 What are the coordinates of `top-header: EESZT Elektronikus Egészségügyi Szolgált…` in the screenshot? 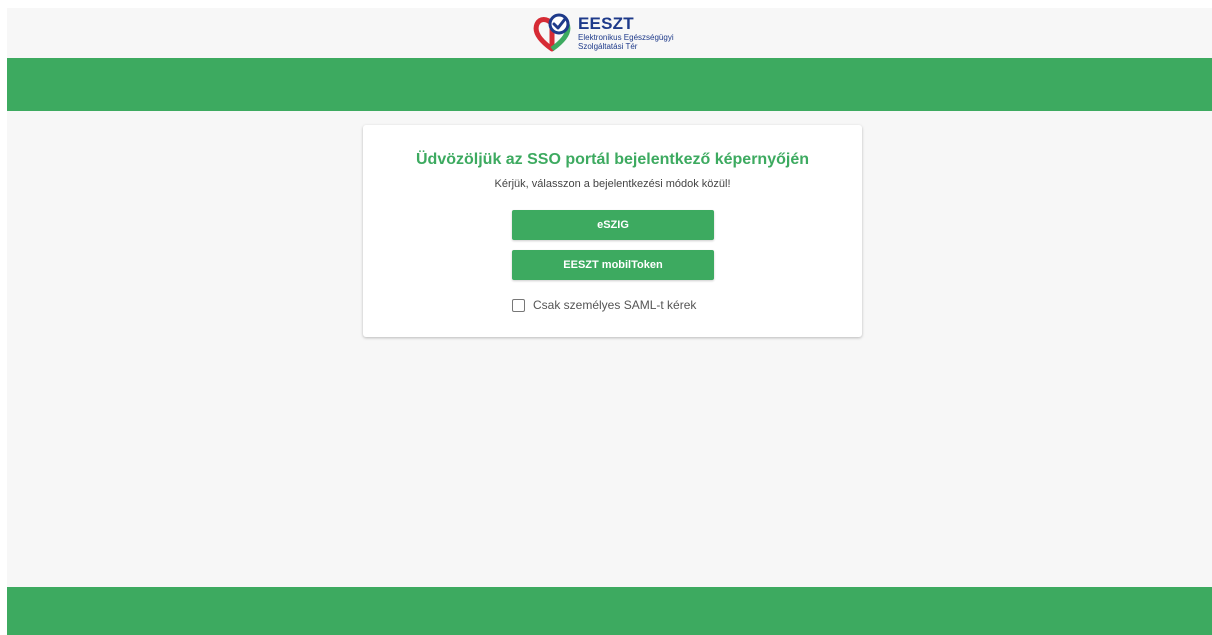 It's located at (609, 33).